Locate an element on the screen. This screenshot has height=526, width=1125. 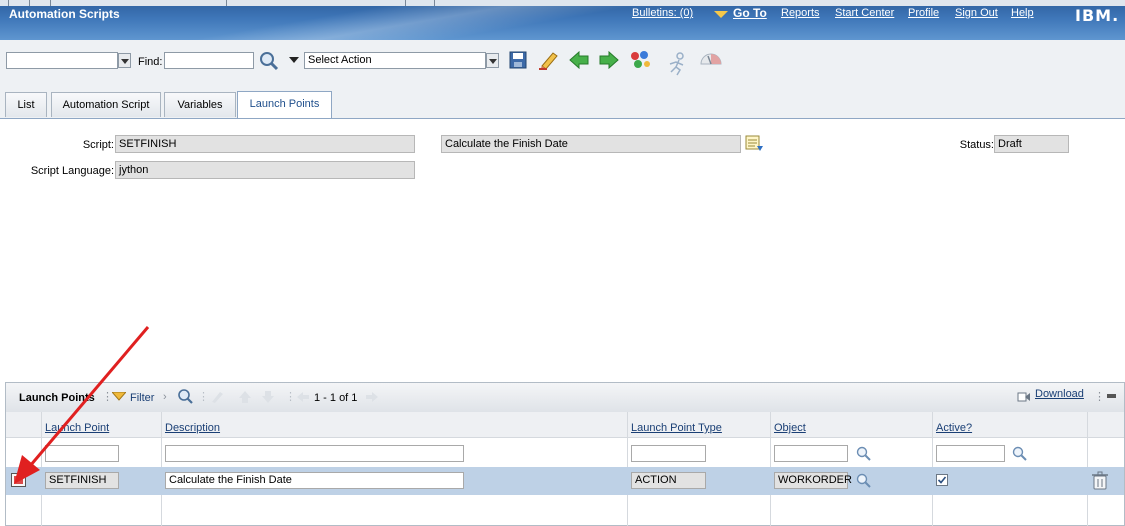
column-header-launch-point-type: Launch Point Type is located at coordinates (676, 428).